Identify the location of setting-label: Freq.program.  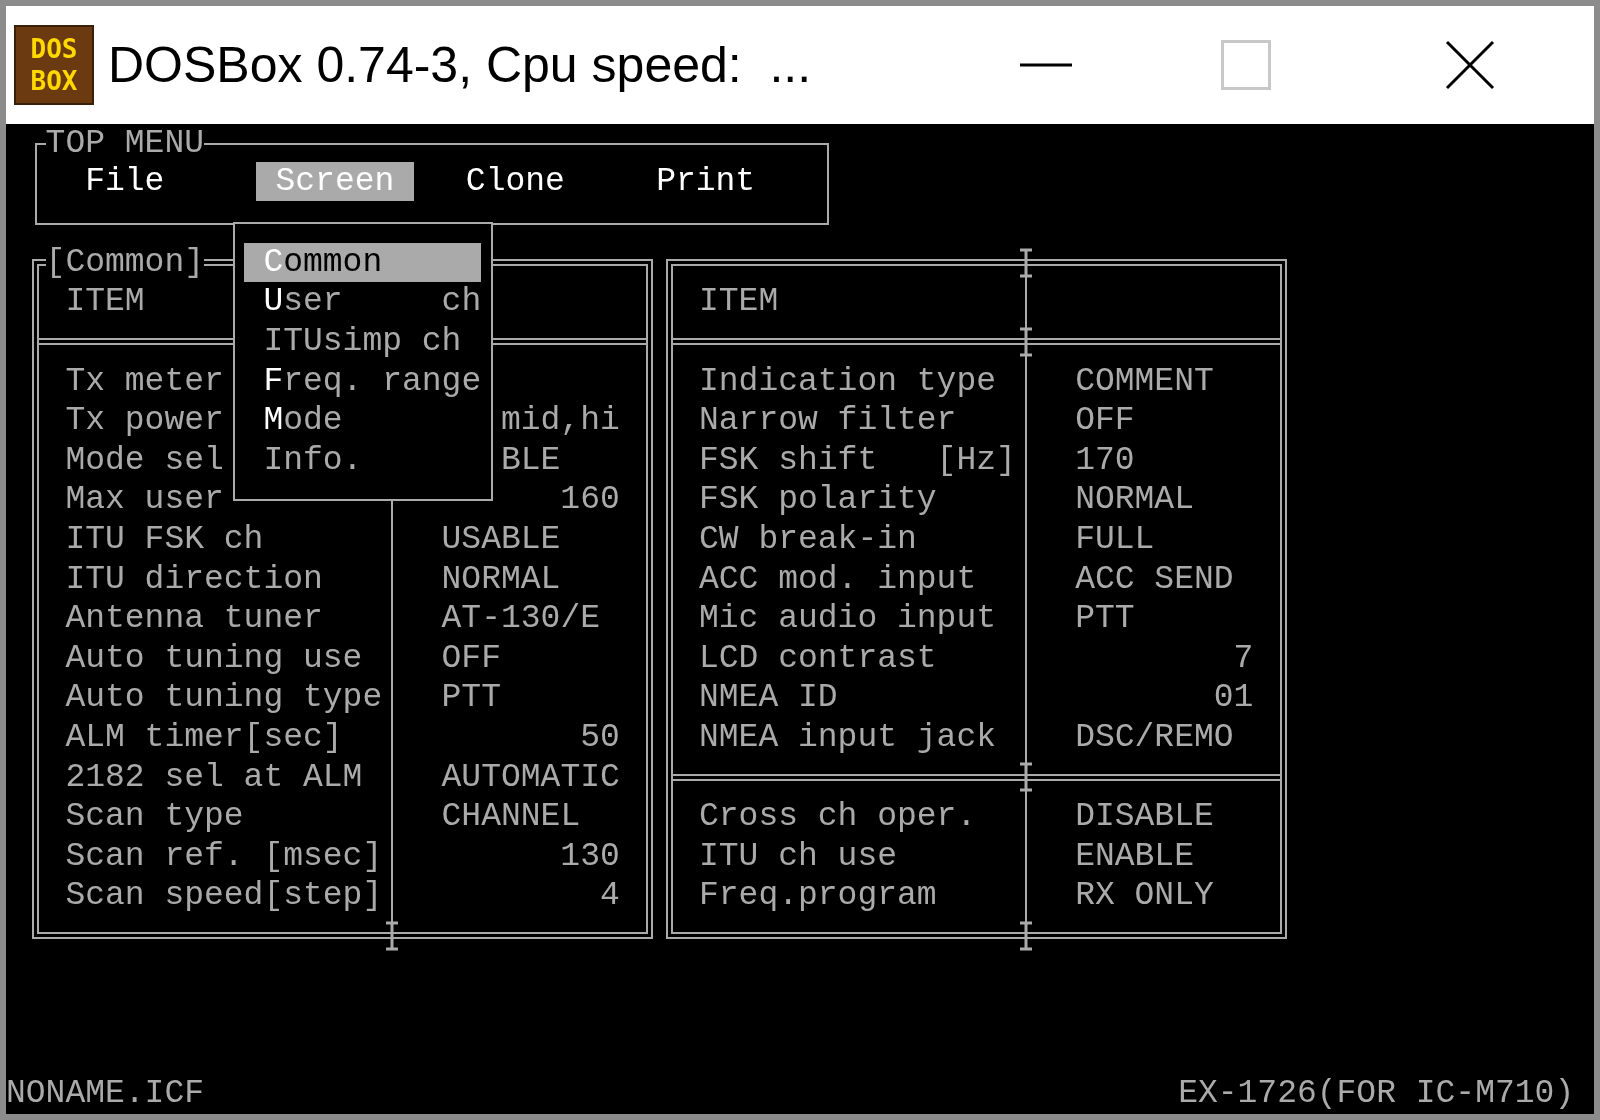
(817, 896).